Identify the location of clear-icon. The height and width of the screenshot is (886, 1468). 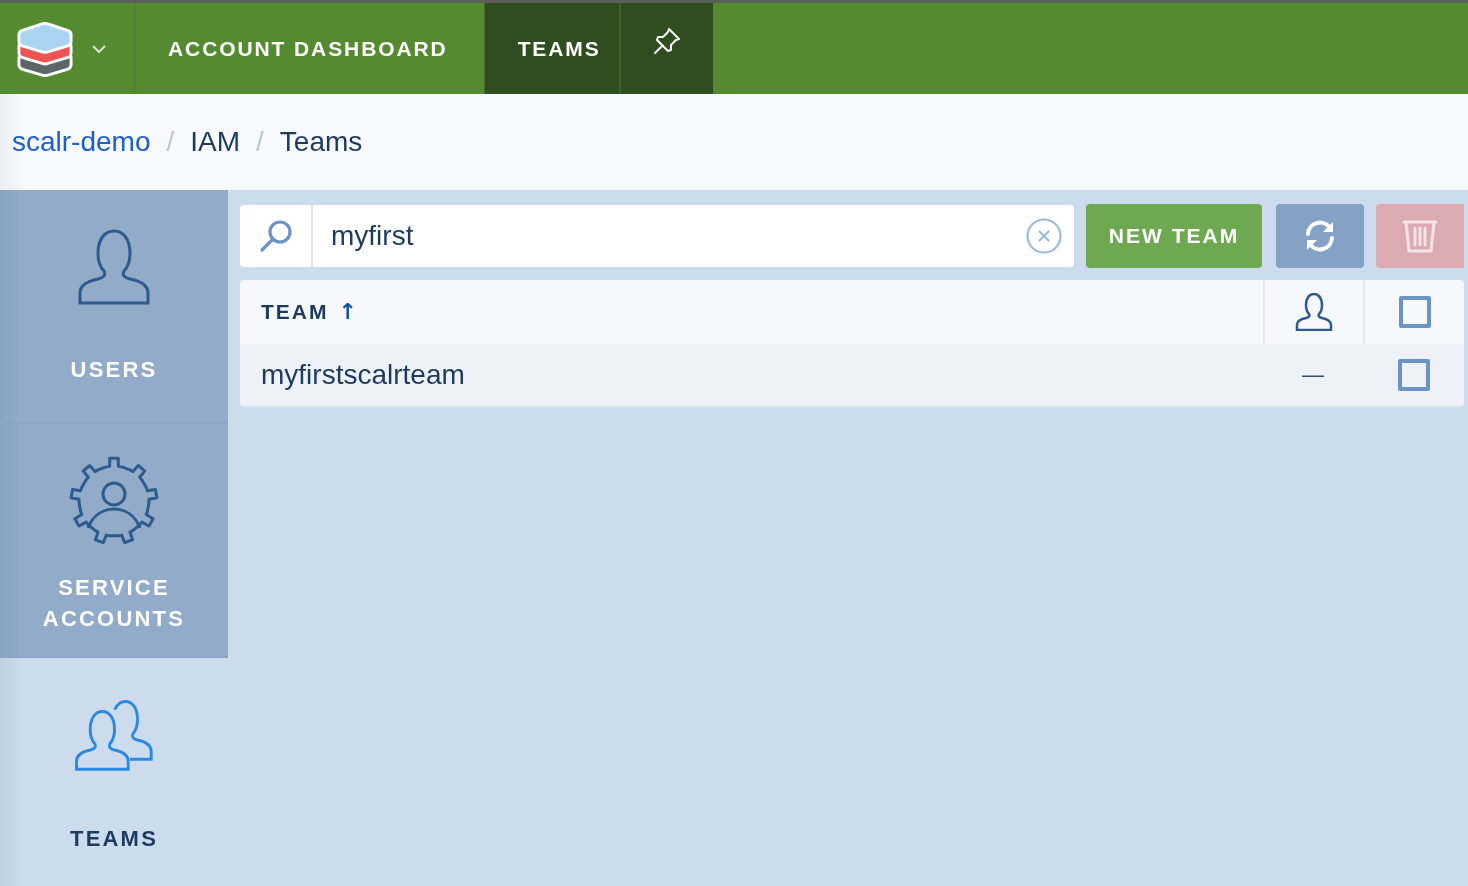
(1044, 236).